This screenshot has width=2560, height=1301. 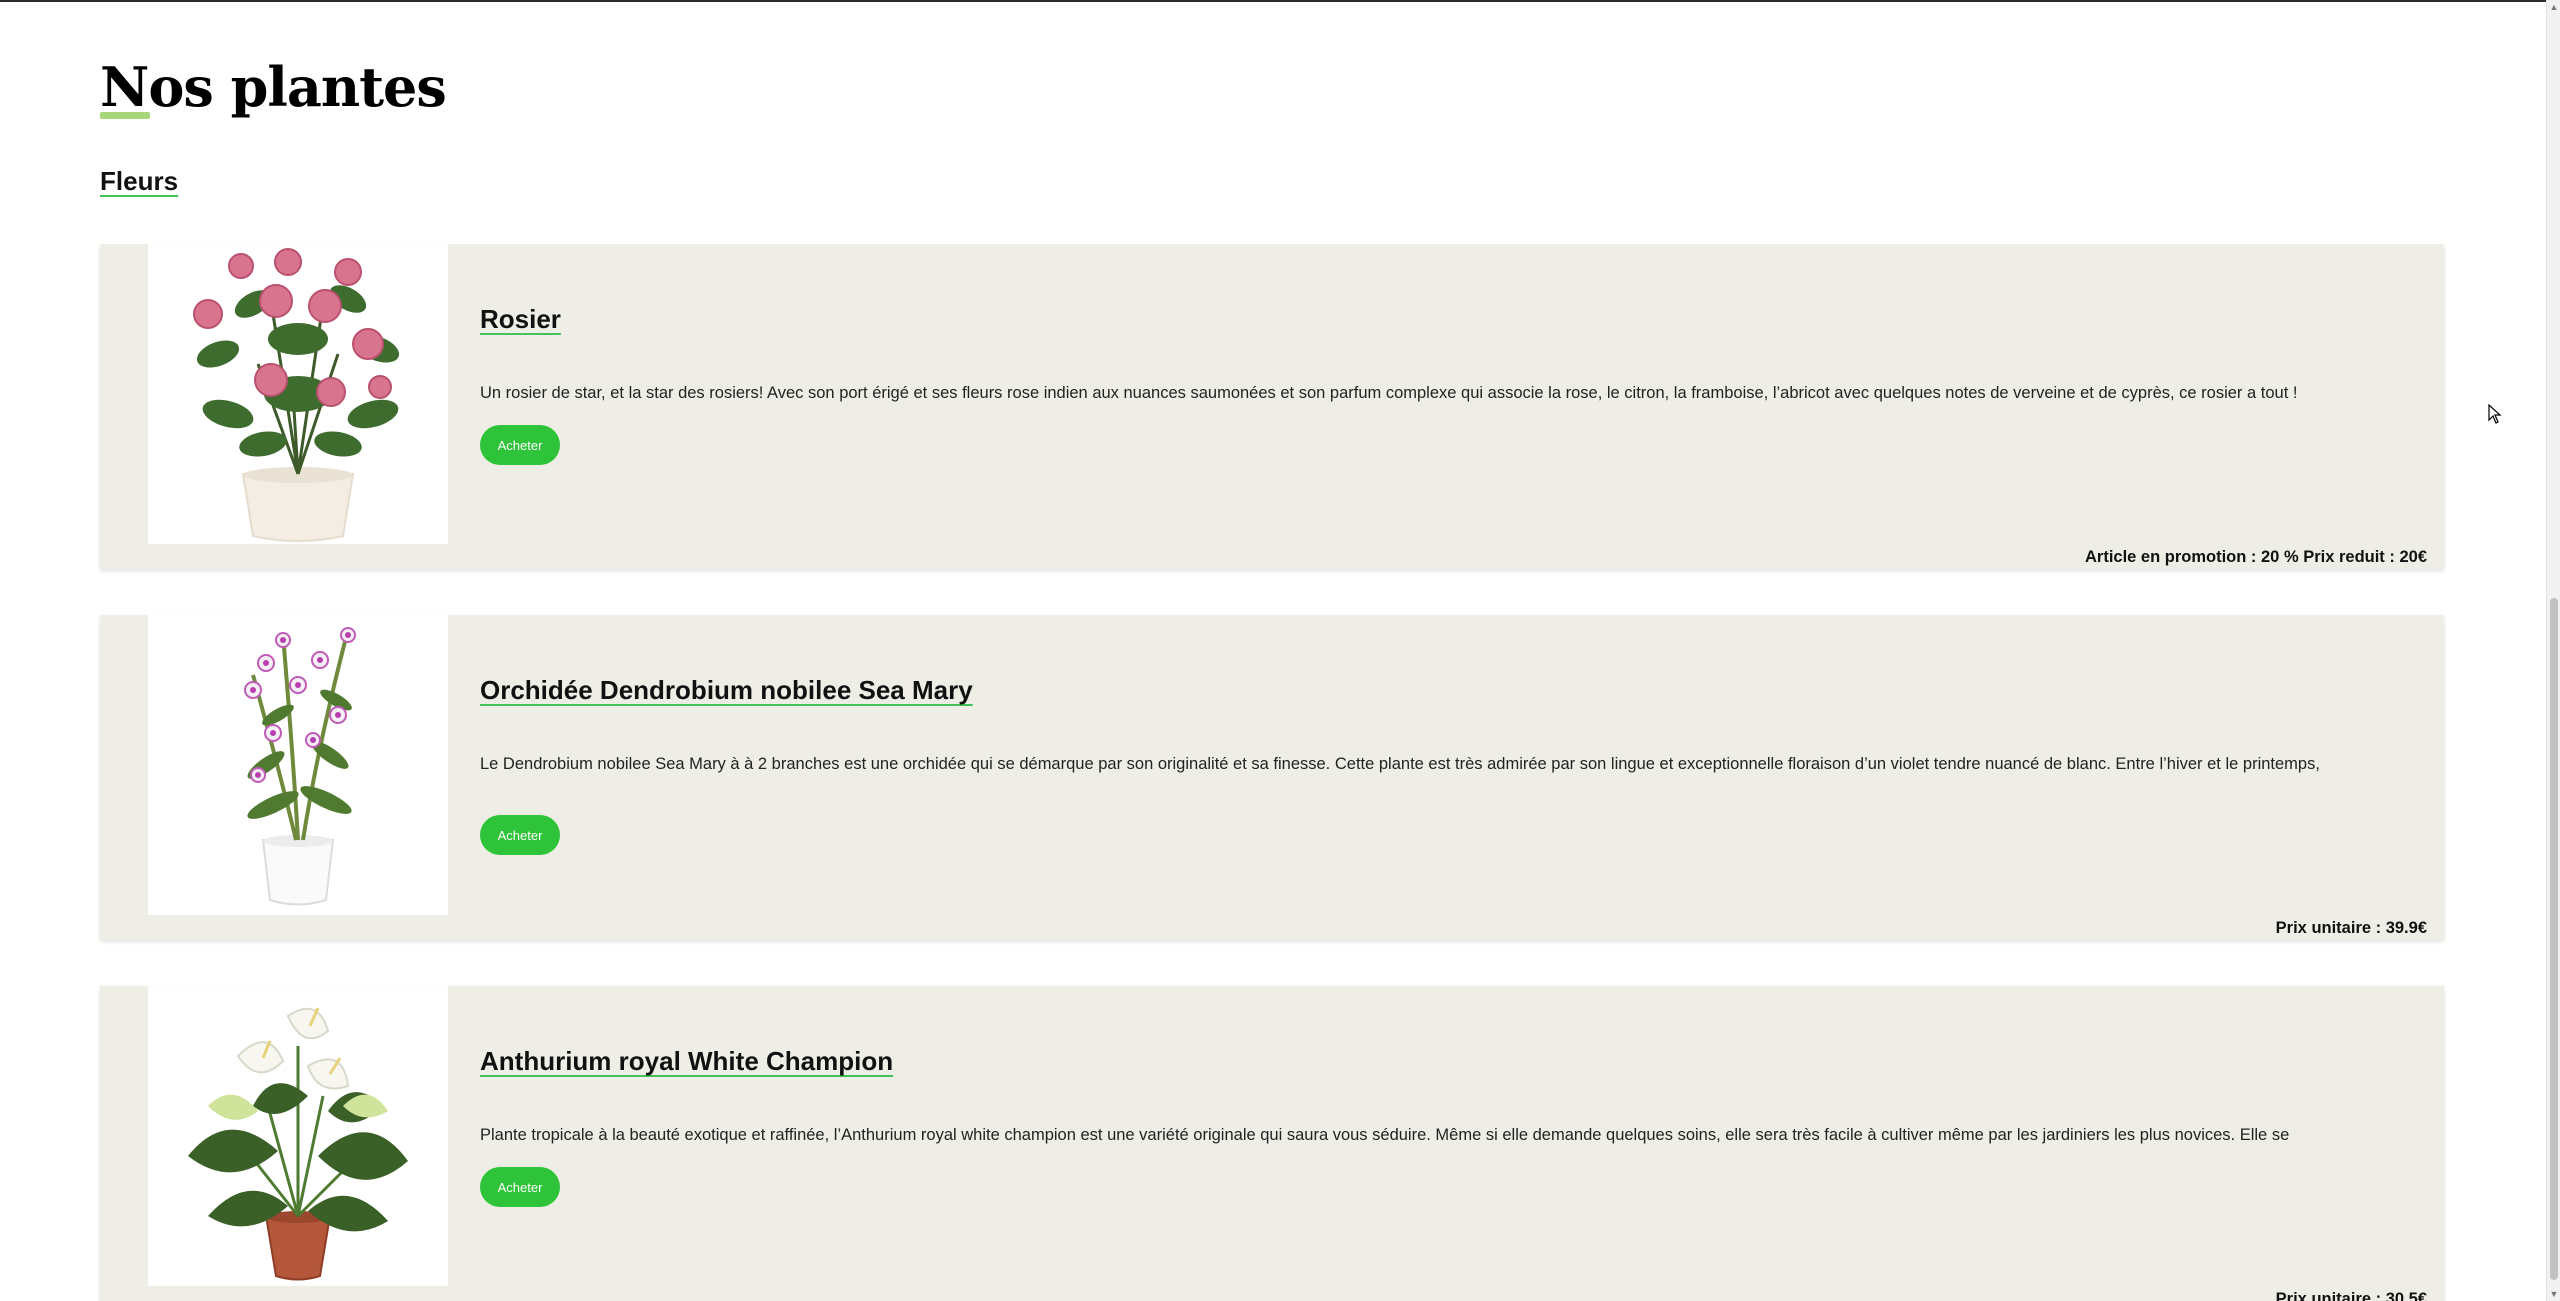 I want to click on plant-name: Anthurium royal White Champion, so click(x=686, y=1061).